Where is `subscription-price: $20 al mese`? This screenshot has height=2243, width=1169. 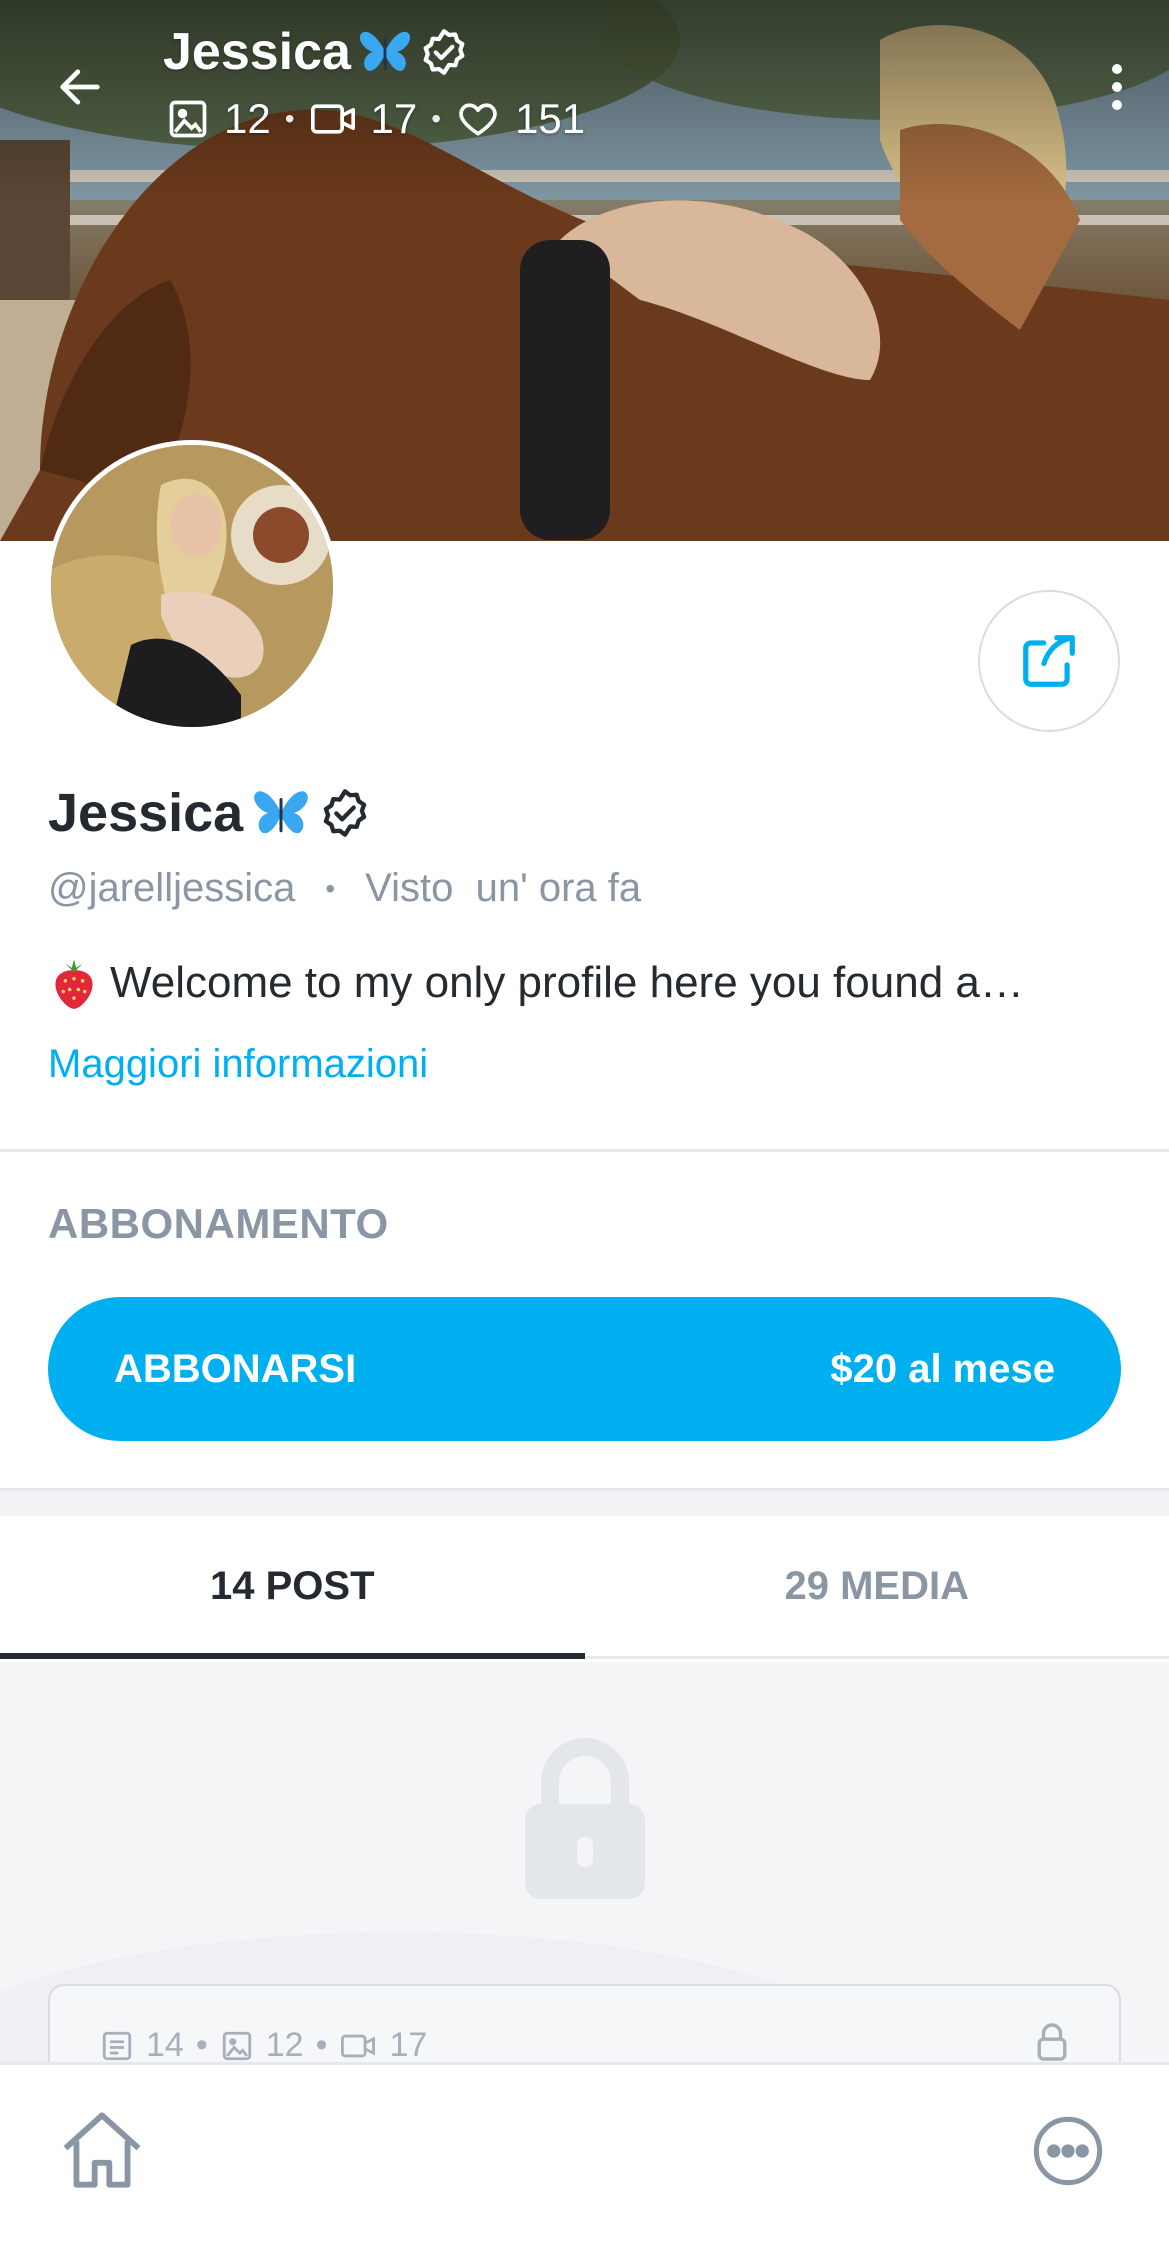 subscription-price: $20 al mese is located at coordinates (942, 1368).